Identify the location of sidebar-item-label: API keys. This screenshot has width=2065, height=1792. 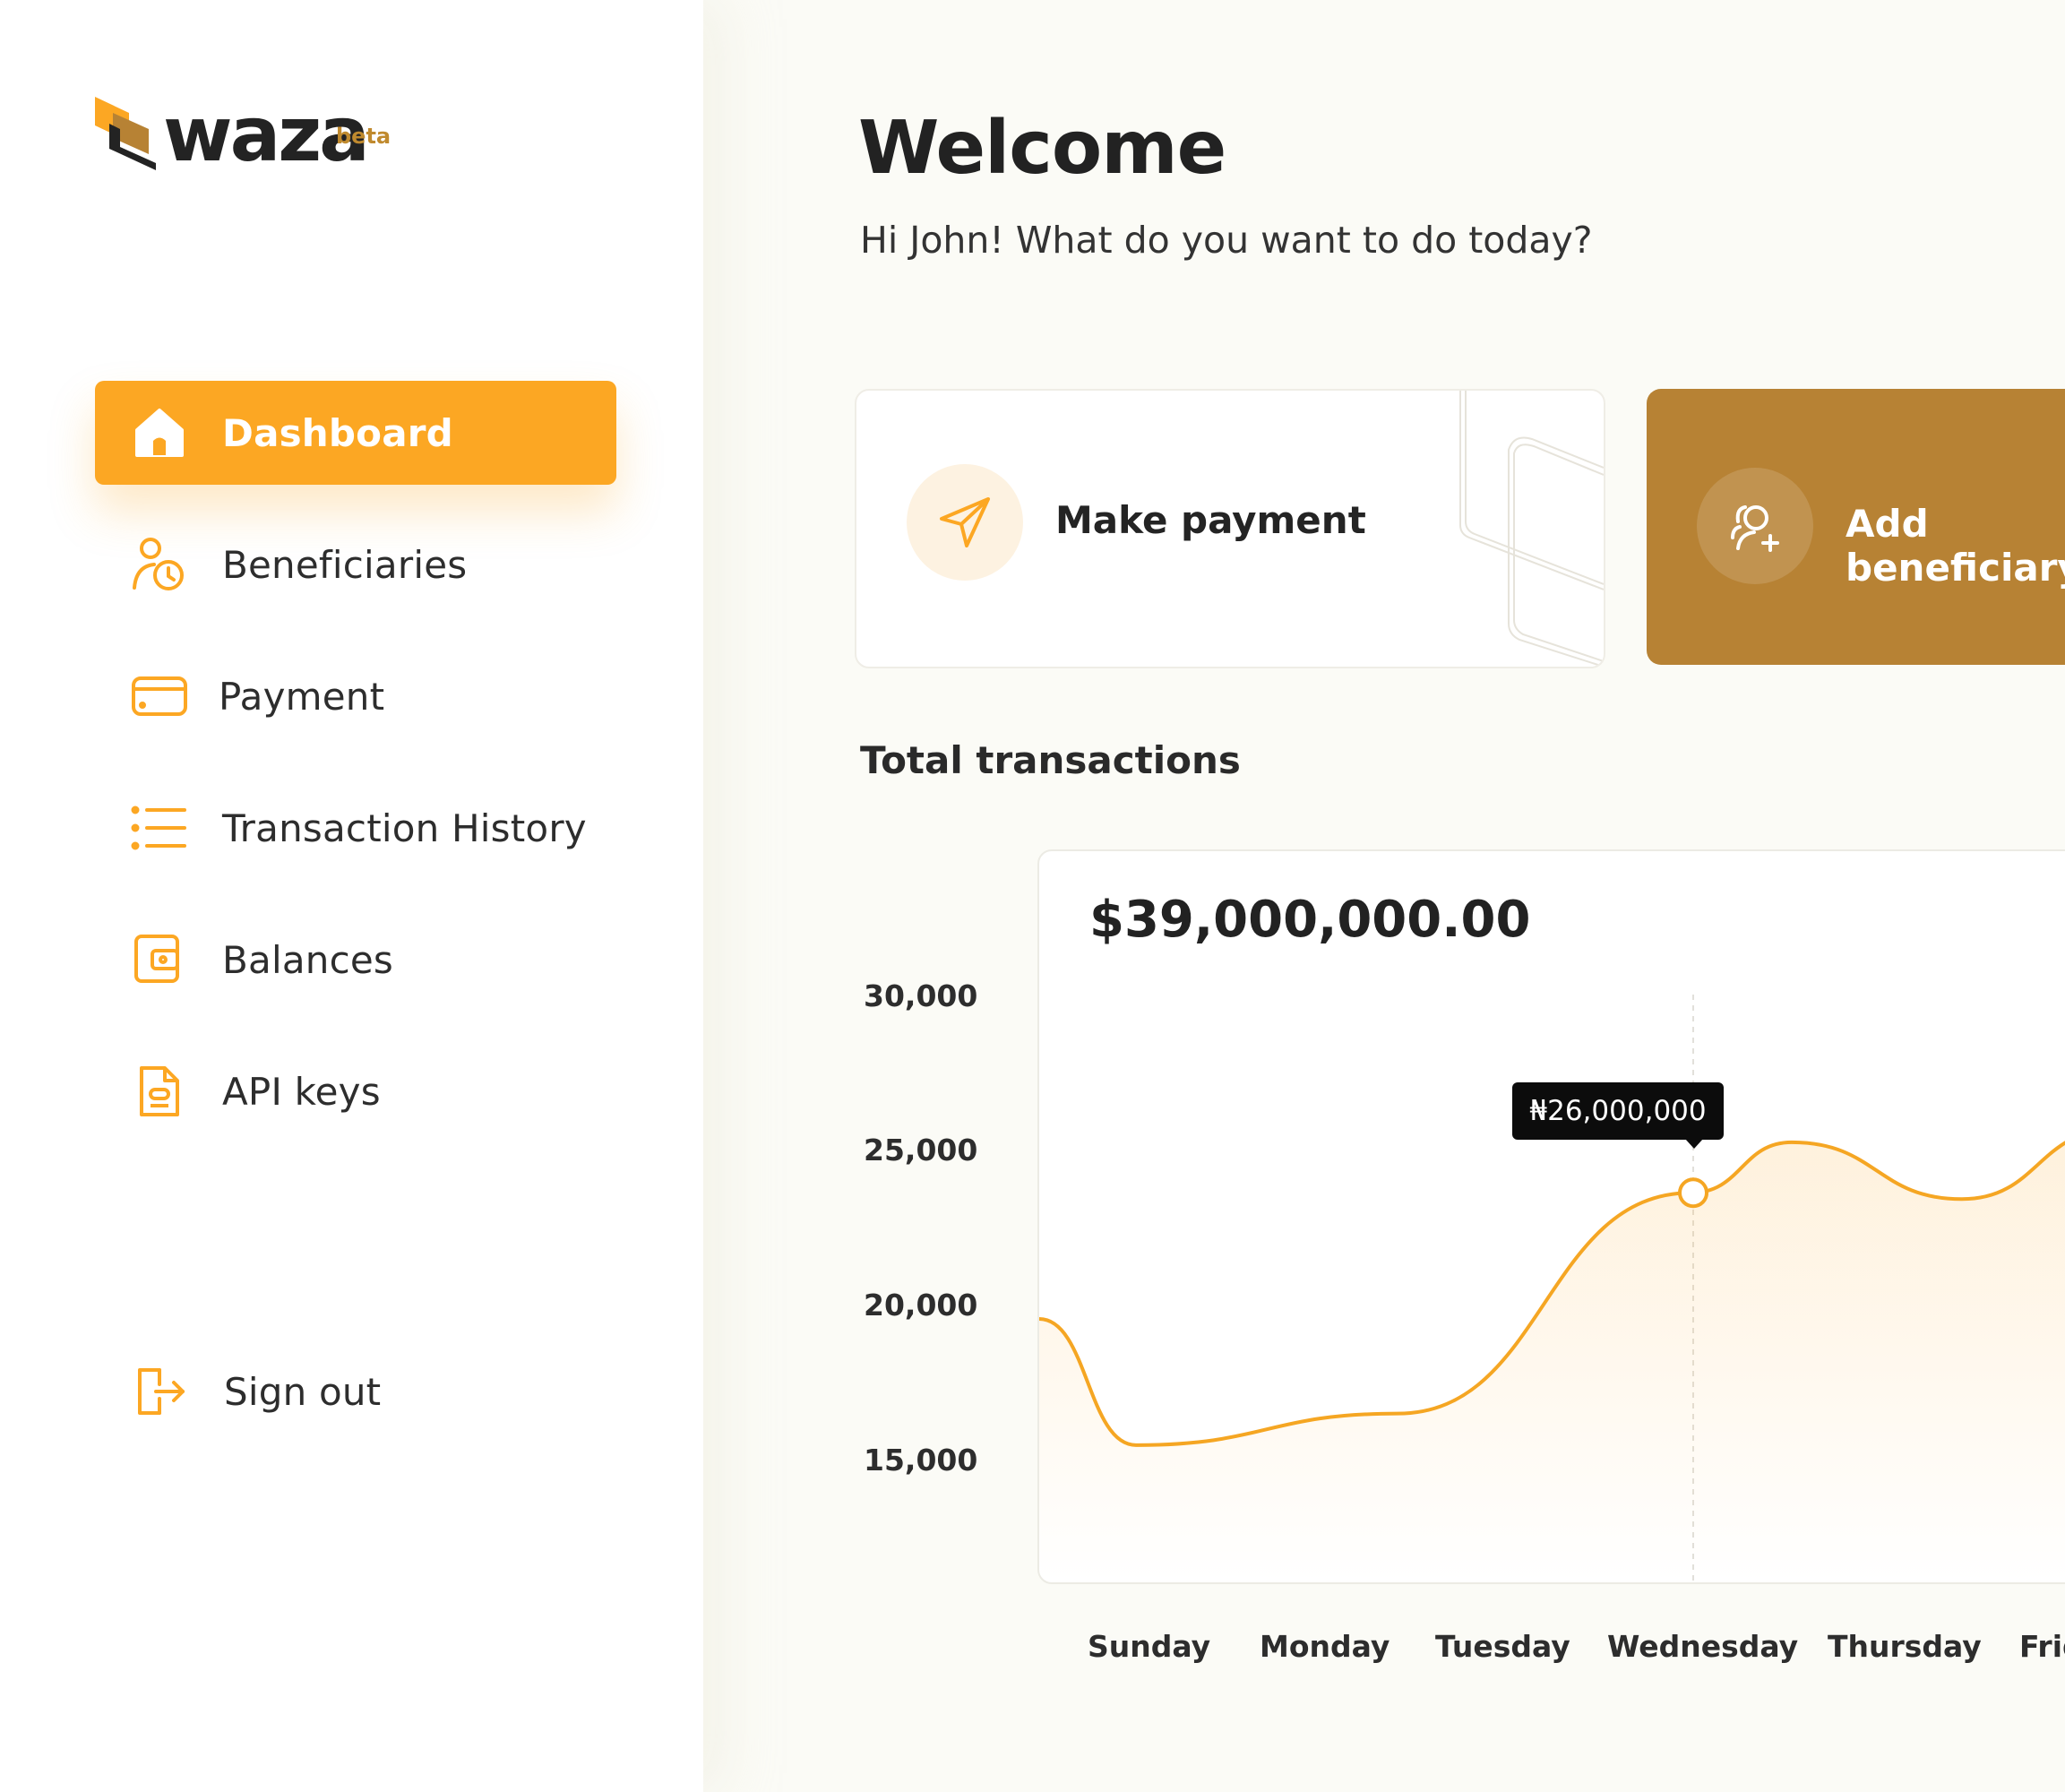
(301, 1091).